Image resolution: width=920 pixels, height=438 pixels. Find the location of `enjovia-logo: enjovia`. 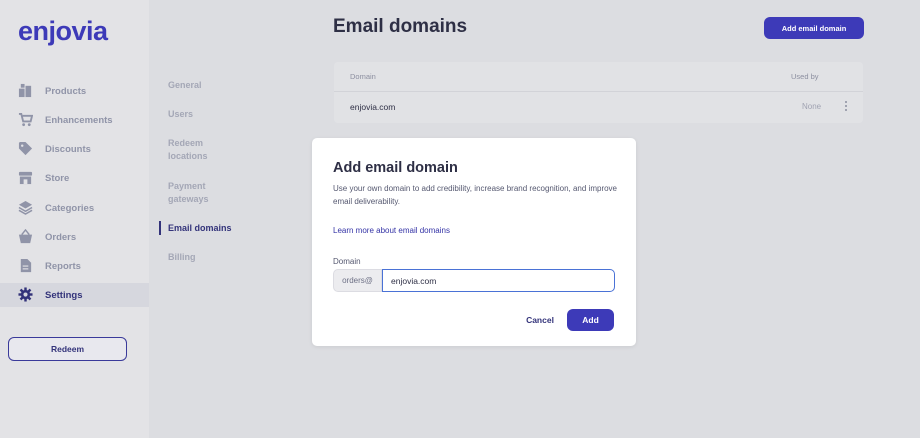

enjovia-logo: enjovia is located at coordinates (68, 32).